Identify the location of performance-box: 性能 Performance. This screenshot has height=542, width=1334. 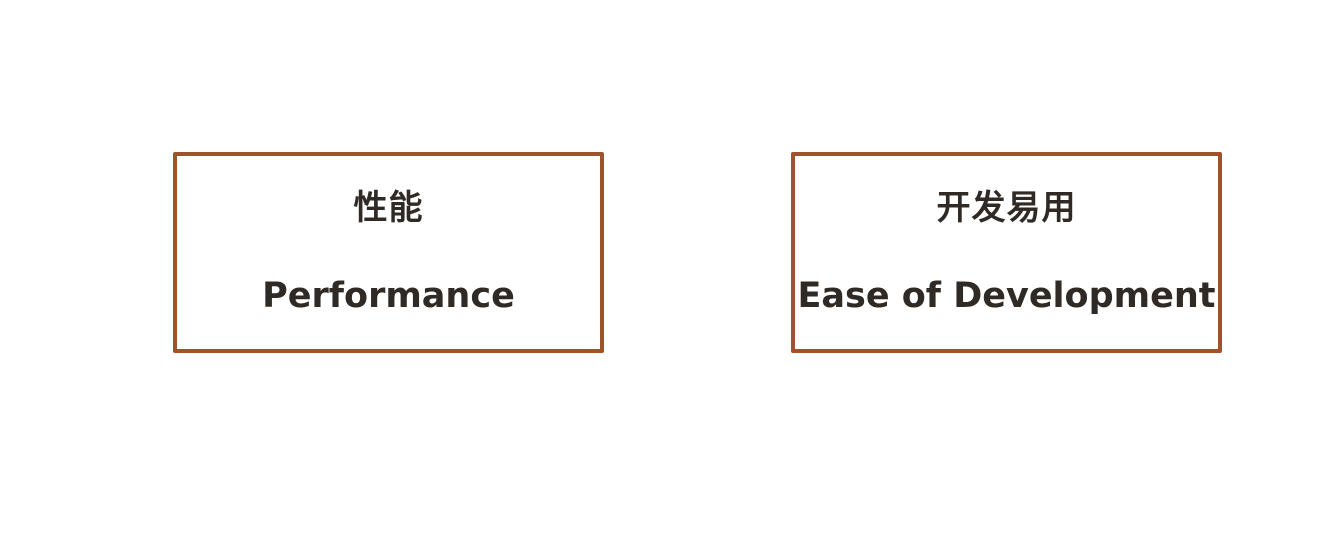
(388, 252).